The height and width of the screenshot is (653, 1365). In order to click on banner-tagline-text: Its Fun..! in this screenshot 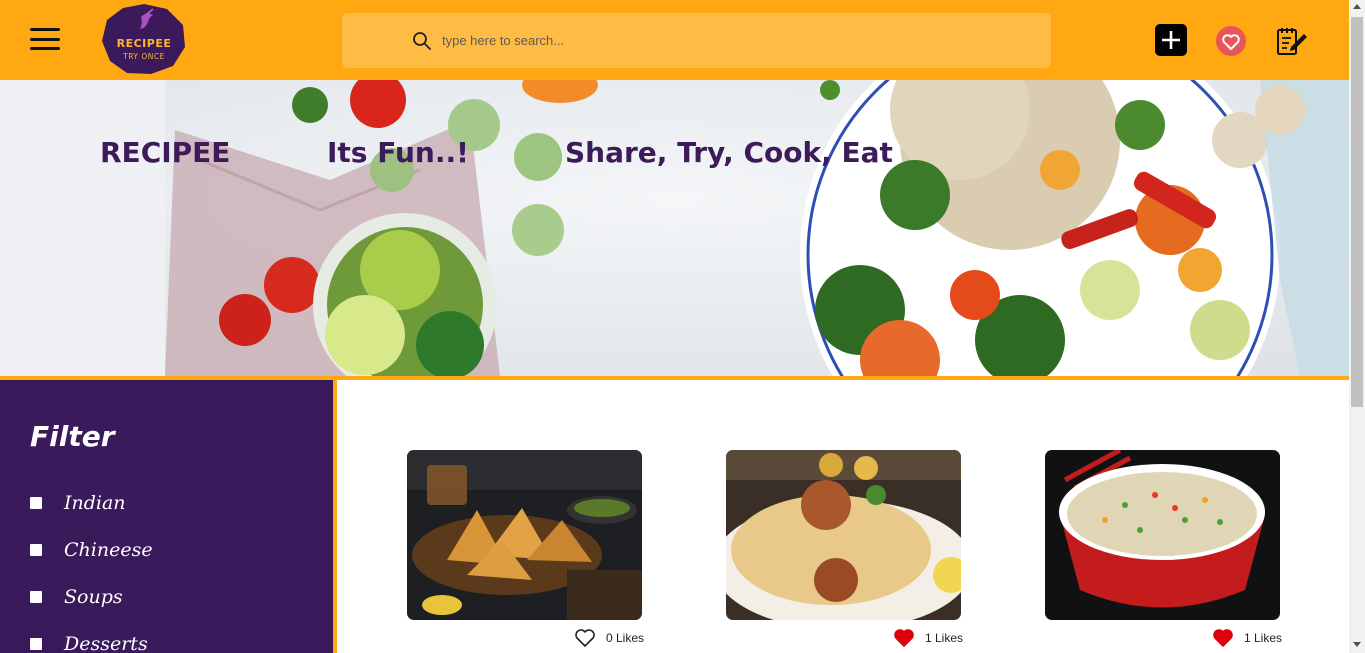, I will do `click(398, 152)`.